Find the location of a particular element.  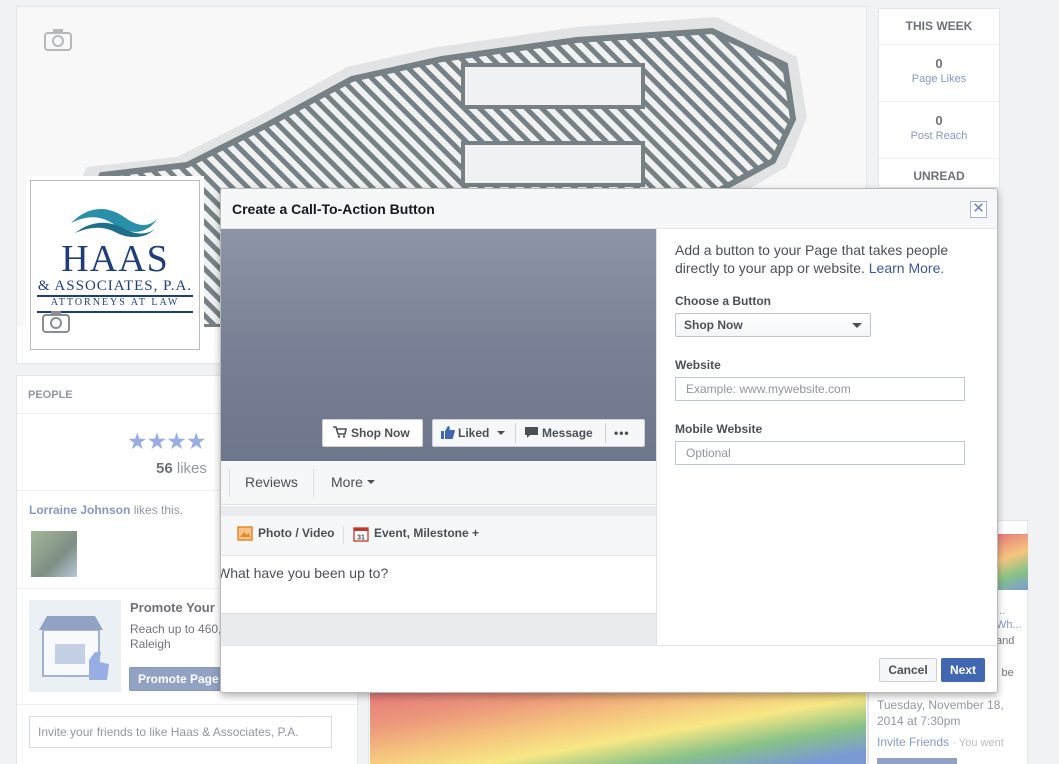

camera-icon is located at coordinates (56, 322).